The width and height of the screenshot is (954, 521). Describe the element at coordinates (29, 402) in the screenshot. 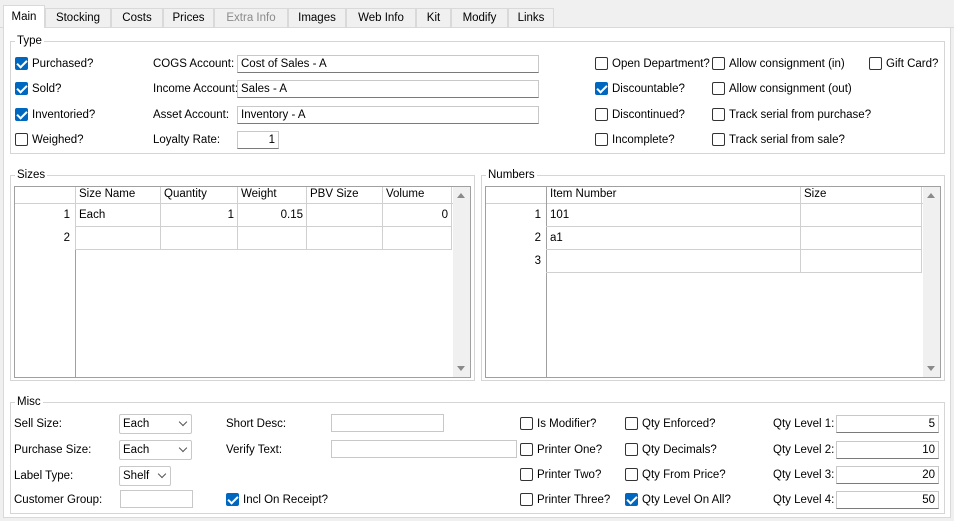

I see `misc-group-title: Misc` at that location.